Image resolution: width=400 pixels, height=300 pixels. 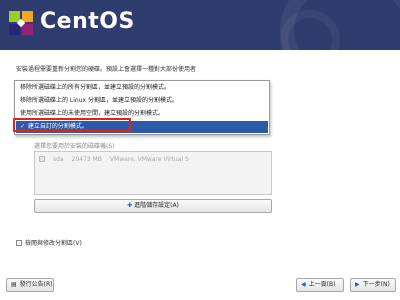 I want to click on document-icon: ▤, so click(x=14, y=284).